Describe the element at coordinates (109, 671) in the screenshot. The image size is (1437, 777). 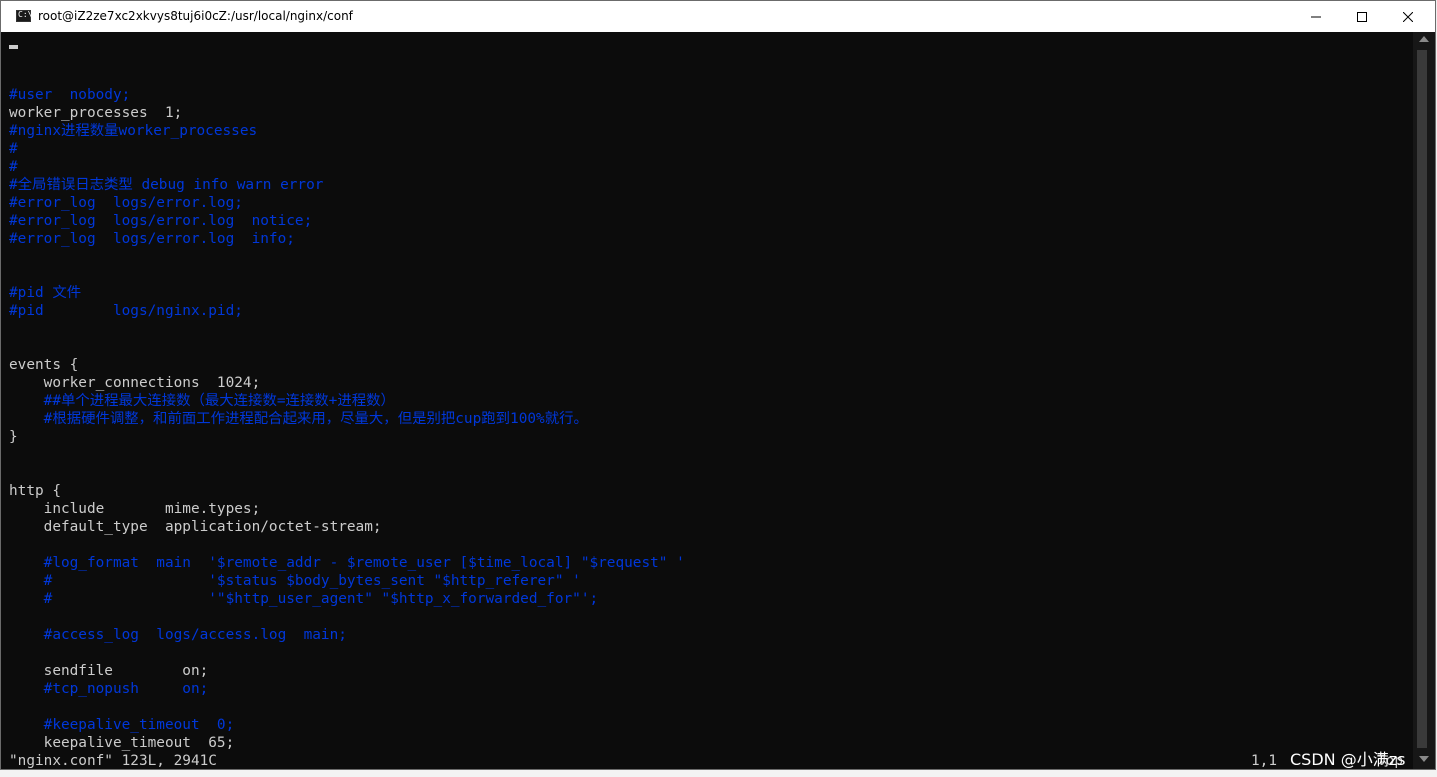
I see `code-line: sendfile on;` at that location.